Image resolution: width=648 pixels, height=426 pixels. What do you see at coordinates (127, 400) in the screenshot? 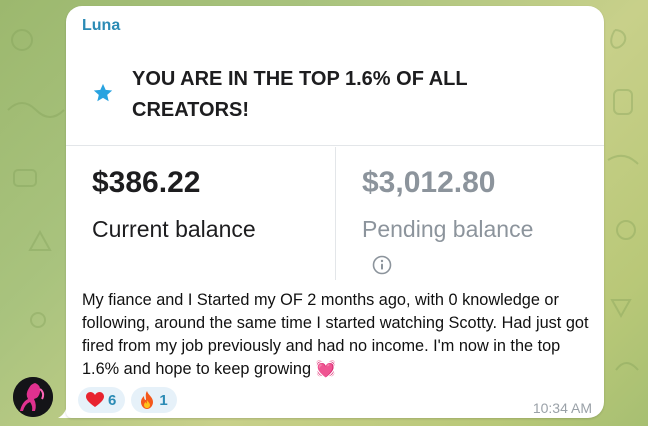
I see `reactions-bar: 6 1` at bounding box center [127, 400].